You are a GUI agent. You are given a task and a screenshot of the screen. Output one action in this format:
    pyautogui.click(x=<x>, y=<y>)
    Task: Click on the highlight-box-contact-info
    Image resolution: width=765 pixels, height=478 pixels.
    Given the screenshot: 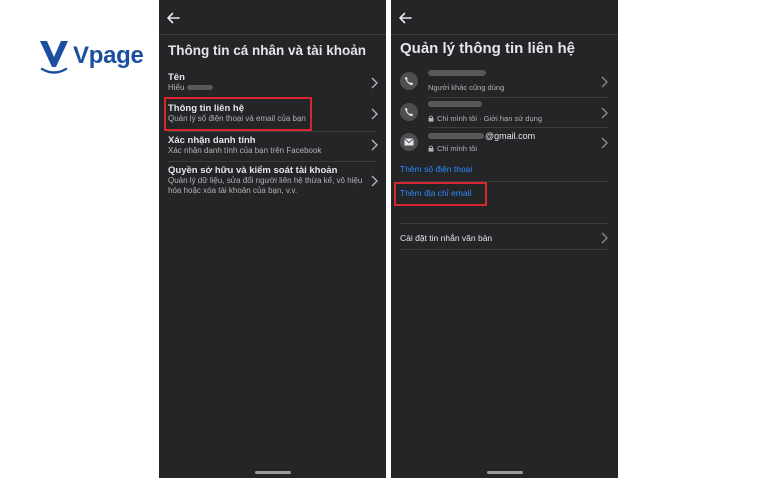 What is the action you would take?
    pyautogui.click(x=238, y=114)
    